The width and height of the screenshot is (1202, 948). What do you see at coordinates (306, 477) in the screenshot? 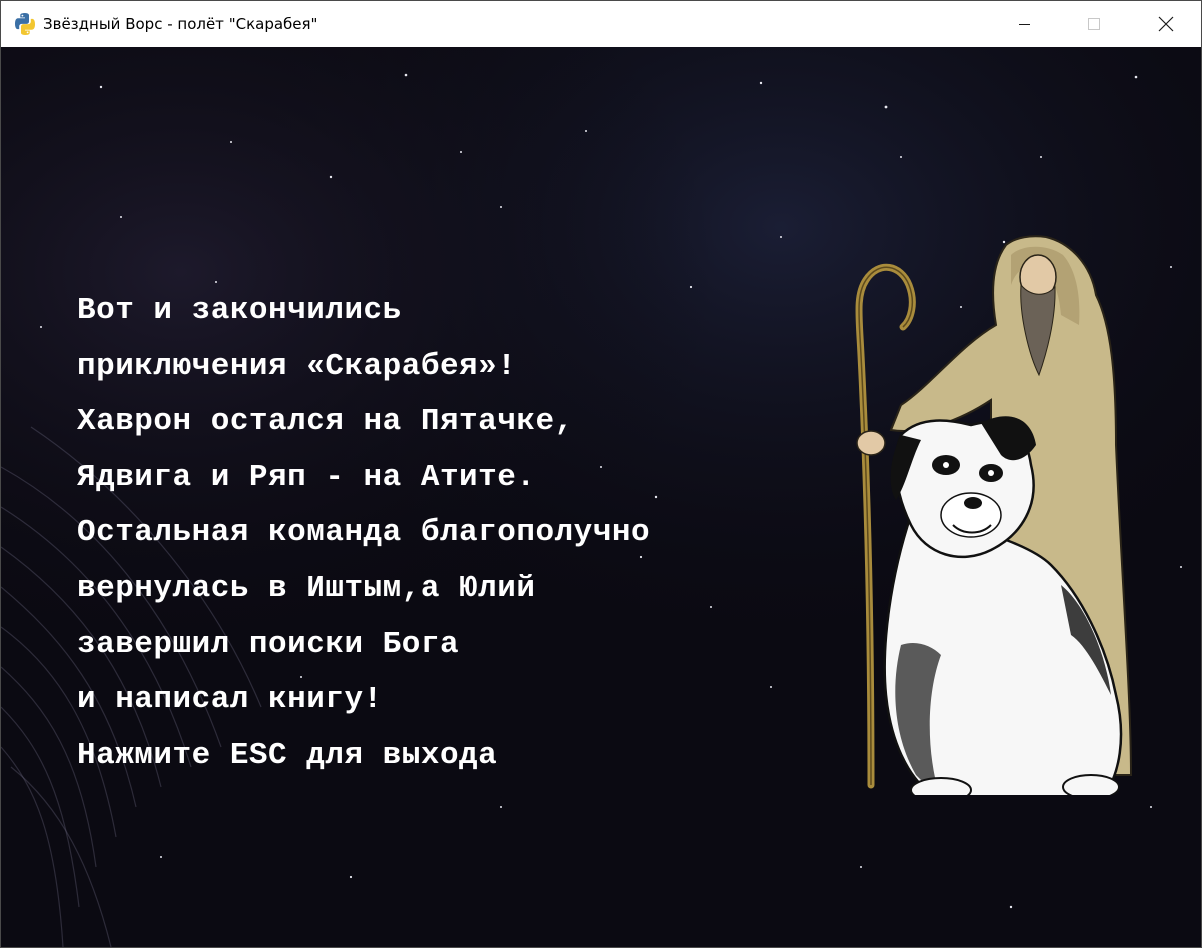
I see `story-line: Ядвига и Ряп - на Атите.` at bounding box center [306, 477].